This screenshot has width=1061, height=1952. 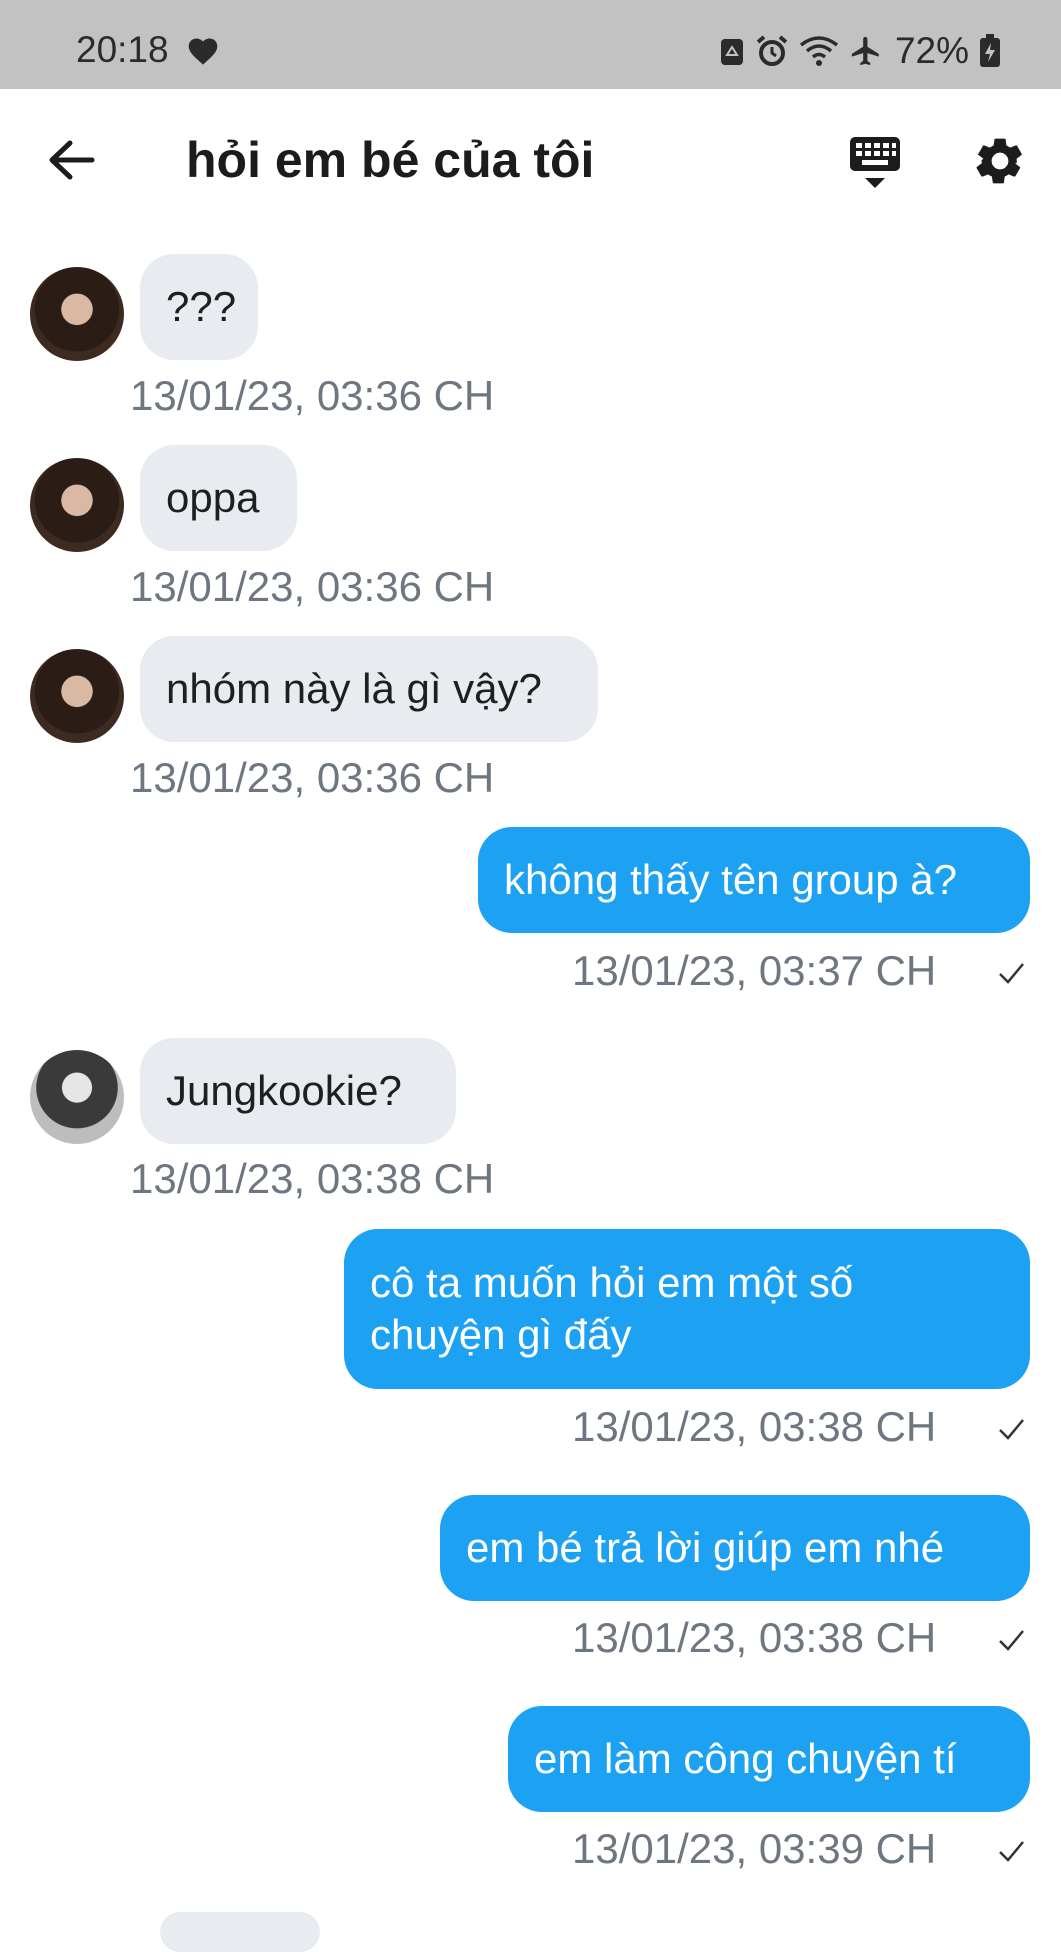 What do you see at coordinates (875, 163) in the screenshot?
I see `keyboard-icon` at bounding box center [875, 163].